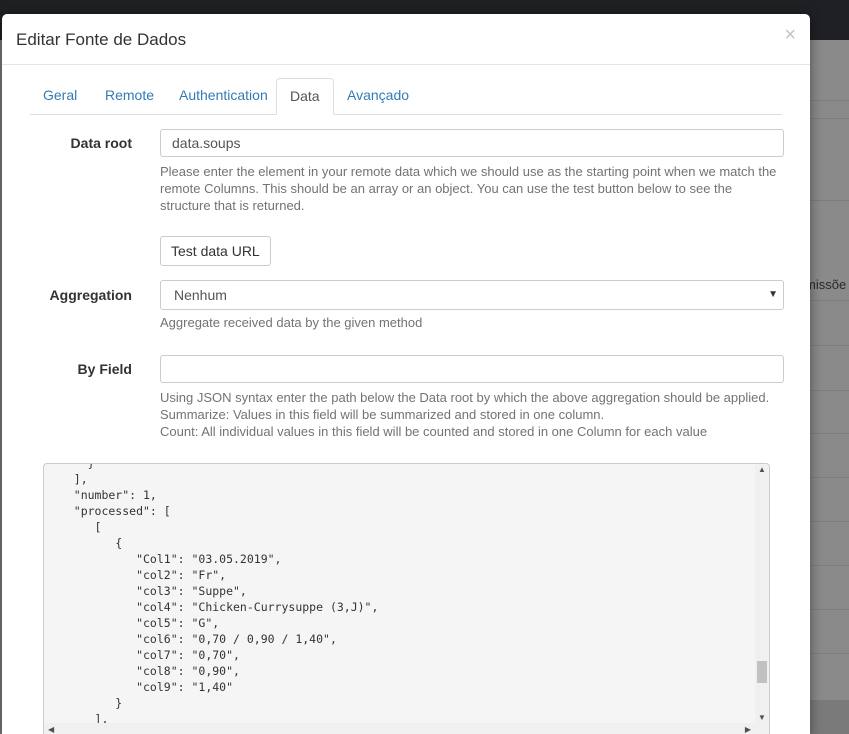 The height and width of the screenshot is (734, 849). Describe the element at coordinates (101, 39) in the screenshot. I see `modal-title: Editar Fonte de Dados` at that location.